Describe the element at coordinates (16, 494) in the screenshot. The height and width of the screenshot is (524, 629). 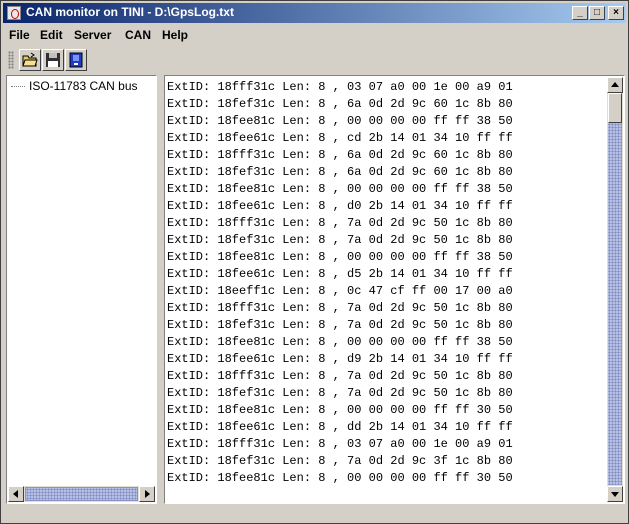
I see `scroll-left-arrow-icon` at that location.